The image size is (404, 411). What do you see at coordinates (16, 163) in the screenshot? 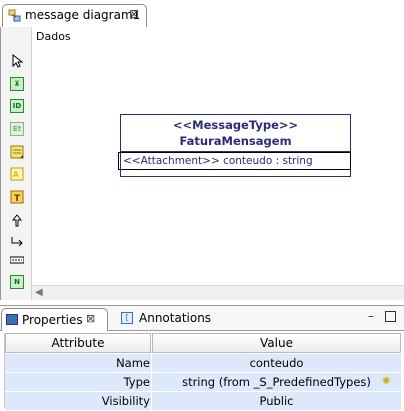
I see `tool-palette: ⊼ ID Et A T N` at bounding box center [16, 163].